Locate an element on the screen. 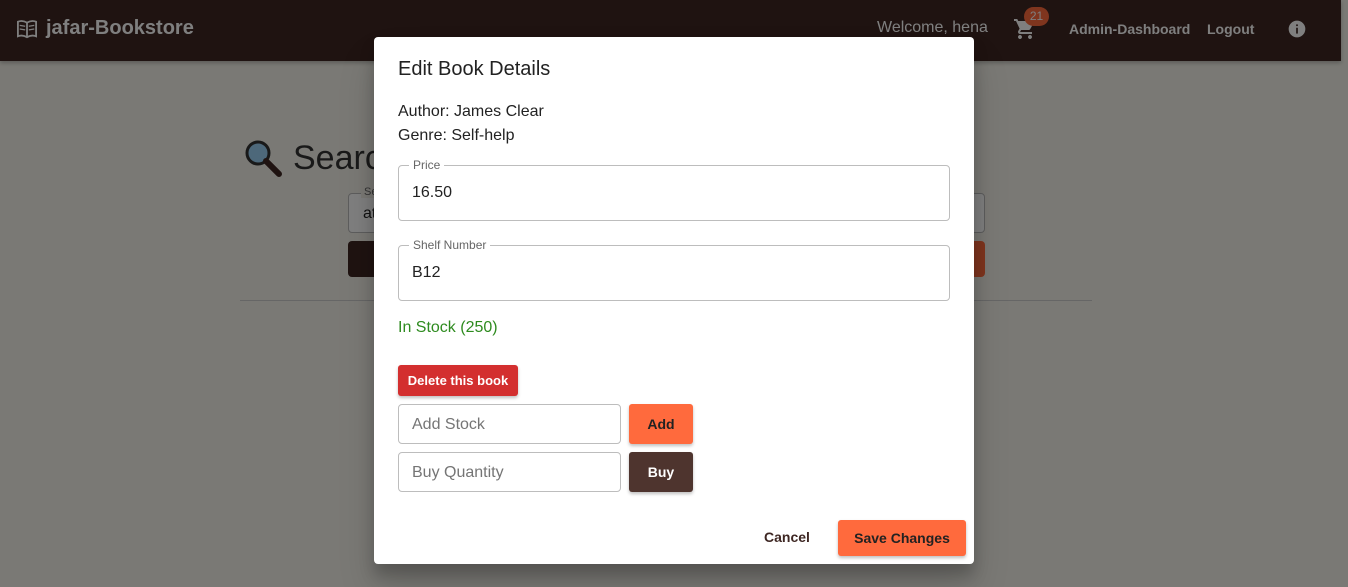  add-stock-placeholder: Add Stock is located at coordinates (448, 424).